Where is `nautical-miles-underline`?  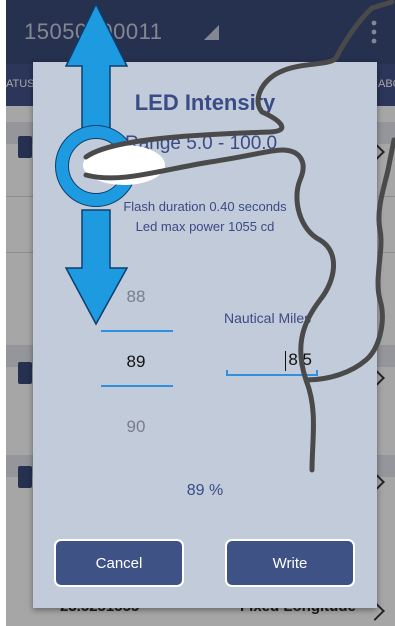 nautical-miles-underline is located at coordinates (272, 373).